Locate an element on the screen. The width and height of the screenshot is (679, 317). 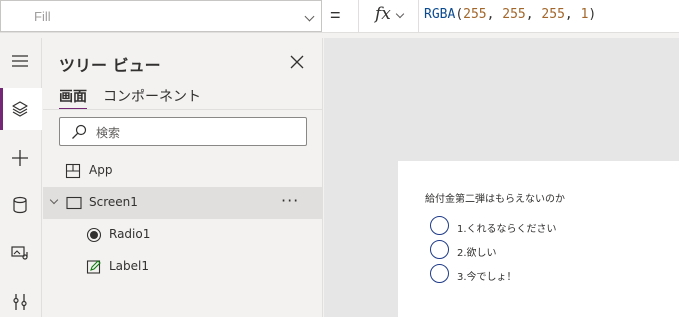
insert-button is located at coordinates (21, 158).